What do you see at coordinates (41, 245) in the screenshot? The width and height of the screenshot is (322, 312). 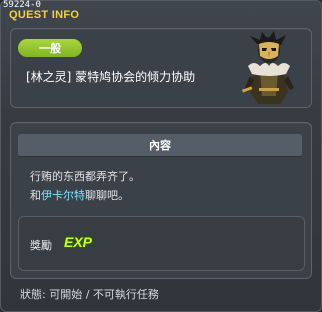 I see `reward-label: 獎勵` at bounding box center [41, 245].